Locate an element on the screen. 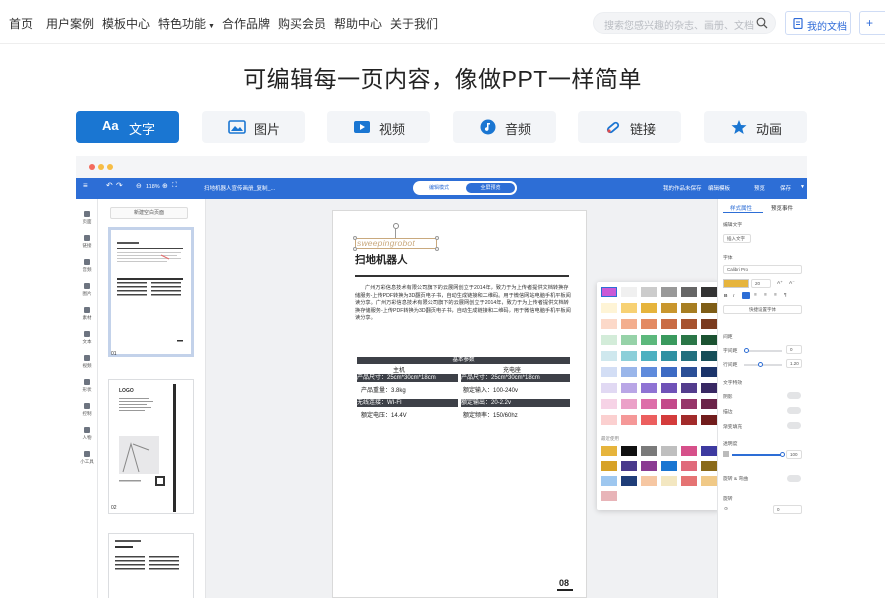  letter-spacing-knob is located at coordinates (746, 350).